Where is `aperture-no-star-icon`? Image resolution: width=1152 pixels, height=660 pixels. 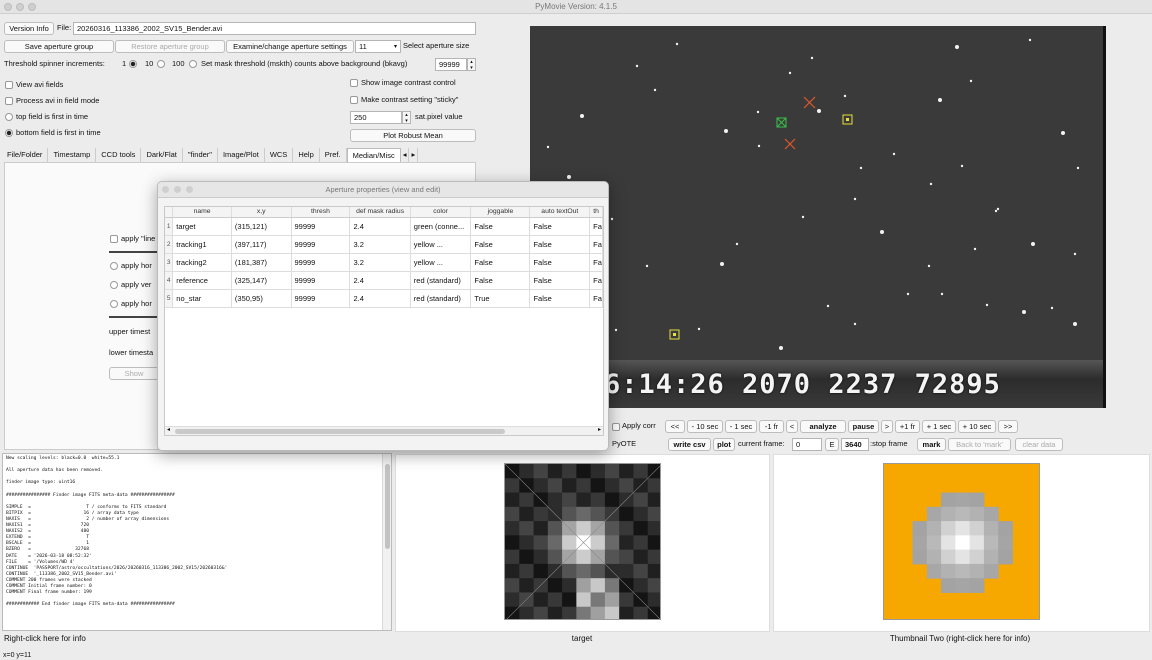
aperture-no-star-icon is located at coordinates (809, 102).